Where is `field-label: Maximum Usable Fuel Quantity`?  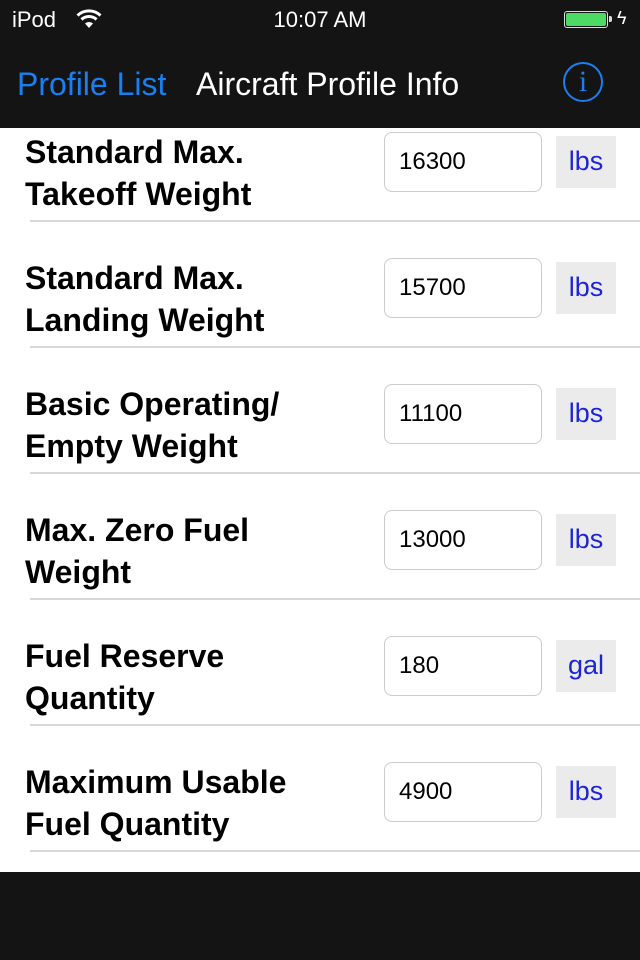
field-label: Maximum Usable Fuel Quantity is located at coordinates (156, 803).